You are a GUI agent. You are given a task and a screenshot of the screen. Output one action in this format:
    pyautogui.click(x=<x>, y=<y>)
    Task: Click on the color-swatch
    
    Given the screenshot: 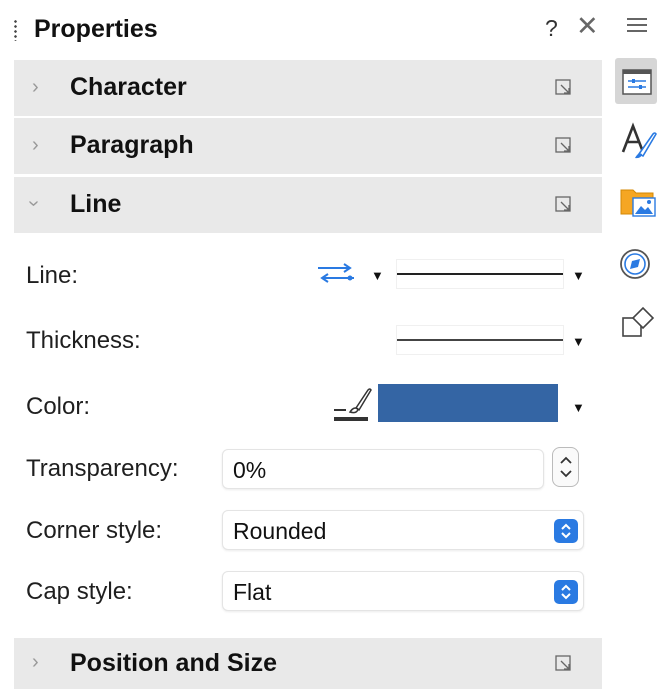 What is the action you would take?
    pyautogui.click(x=468, y=403)
    